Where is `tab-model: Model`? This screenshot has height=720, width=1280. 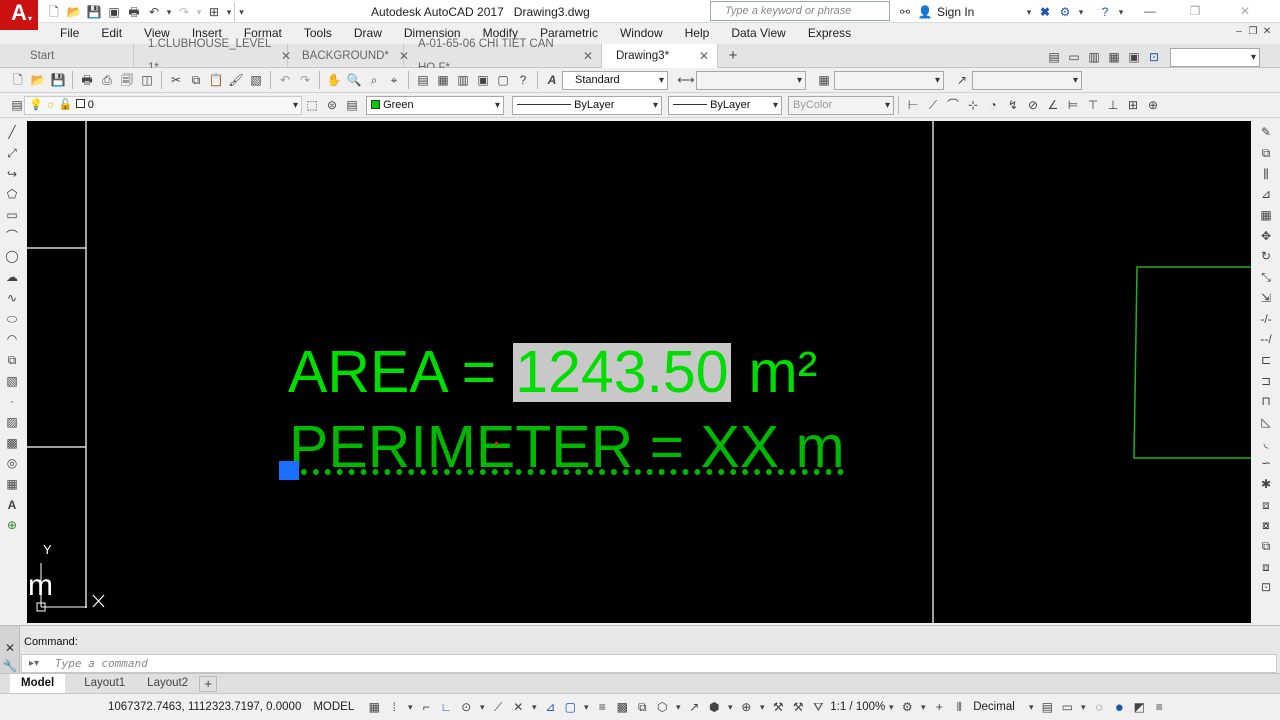
tab-model: Model is located at coordinates (38, 683).